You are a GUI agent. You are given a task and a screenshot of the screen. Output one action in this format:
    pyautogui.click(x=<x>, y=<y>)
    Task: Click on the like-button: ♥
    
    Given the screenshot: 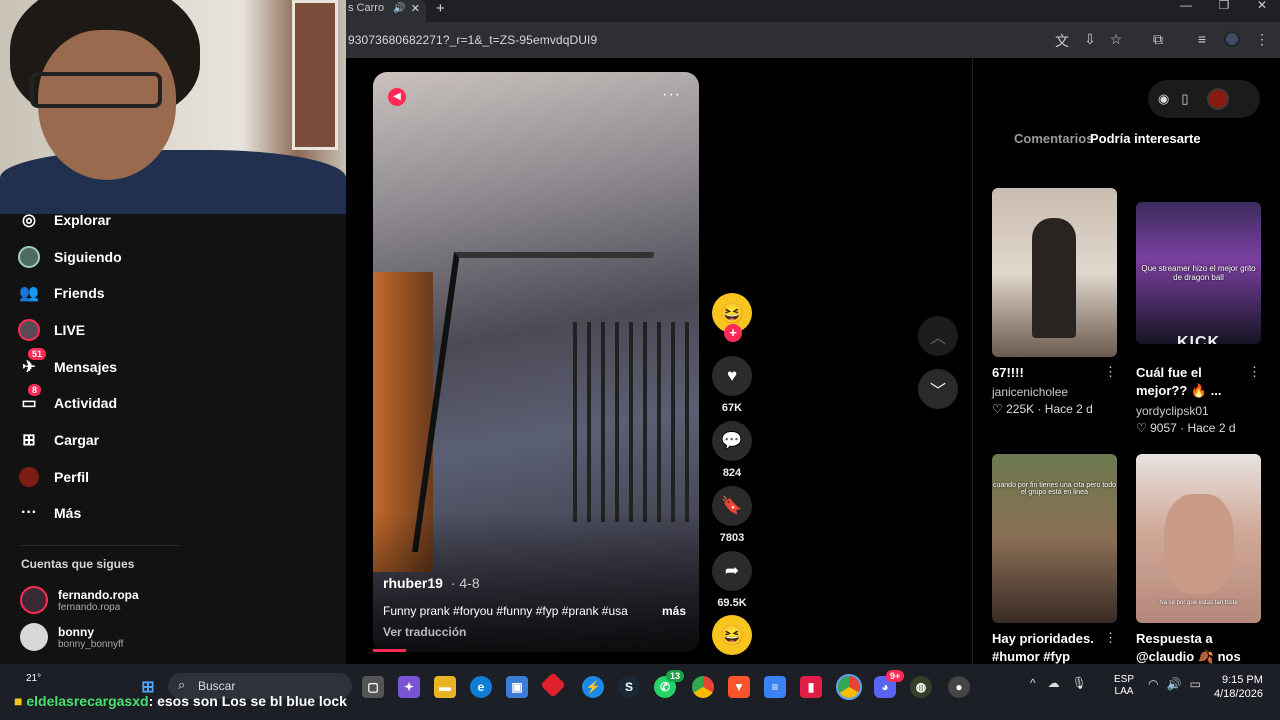 What is the action you would take?
    pyautogui.click(x=732, y=376)
    